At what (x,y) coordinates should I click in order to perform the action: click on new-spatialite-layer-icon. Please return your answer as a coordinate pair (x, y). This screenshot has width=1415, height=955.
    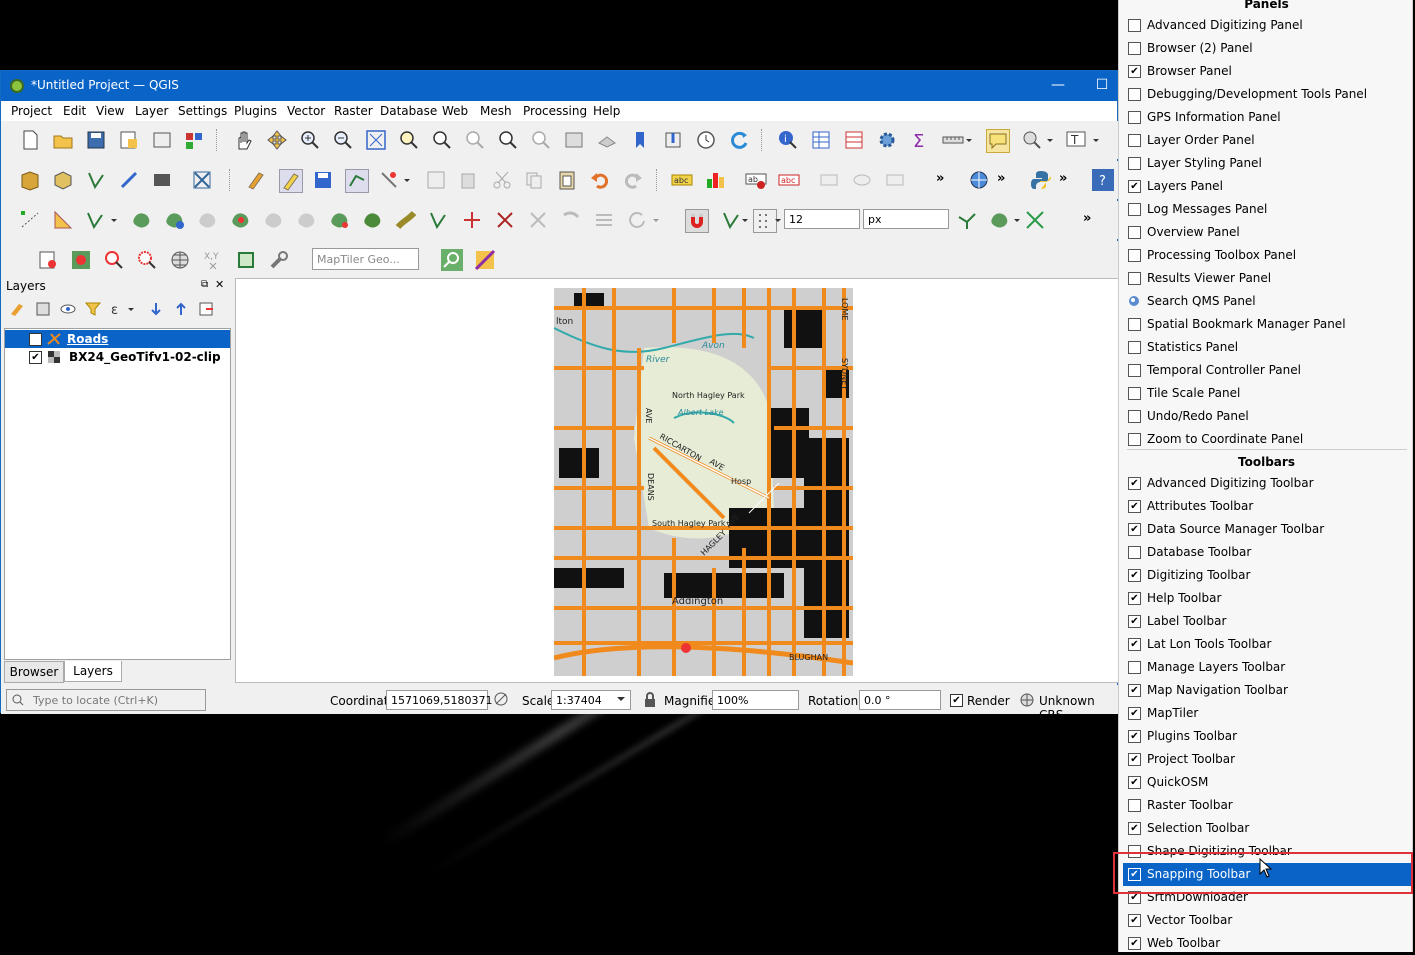
    Looking at the image, I should click on (129, 180).